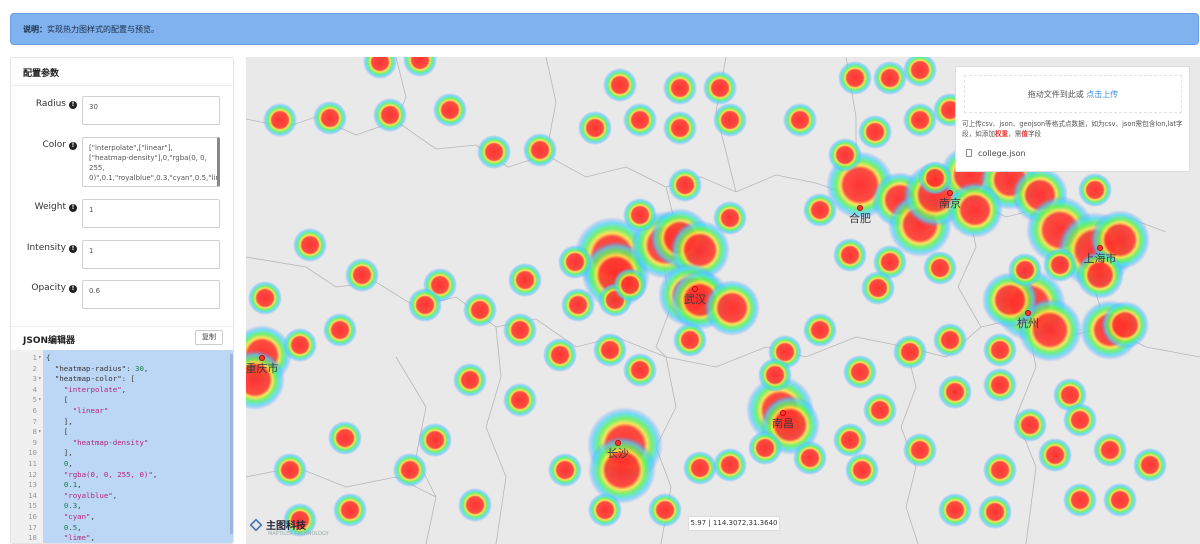 Image resolution: width=1200 pixels, height=544 pixels. What do you see at coordinates (277, 524) in the screenshot?
I see `brand-logo: 主图科技` at bounding box center [277, 524].